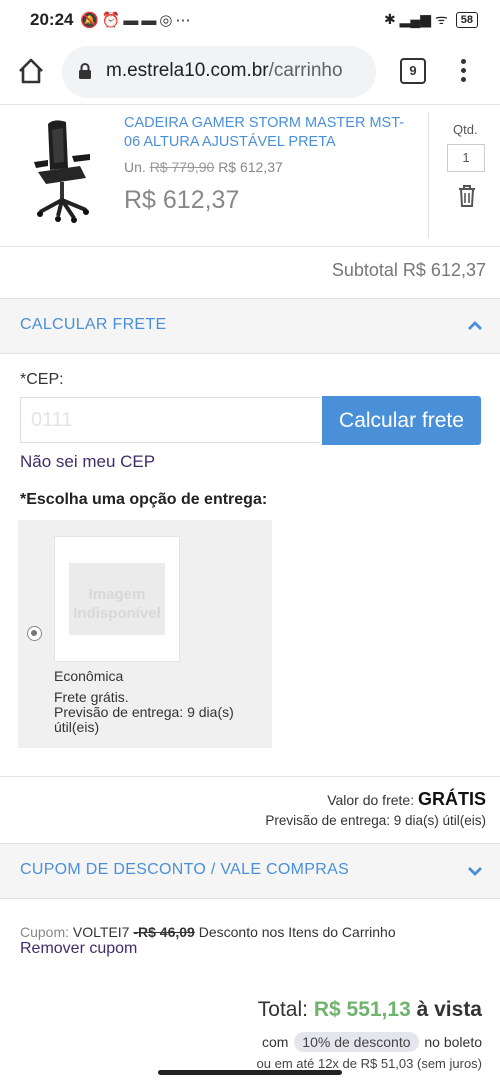  I want to click on total-amount: R$ 551,13, so click(362, 1009).